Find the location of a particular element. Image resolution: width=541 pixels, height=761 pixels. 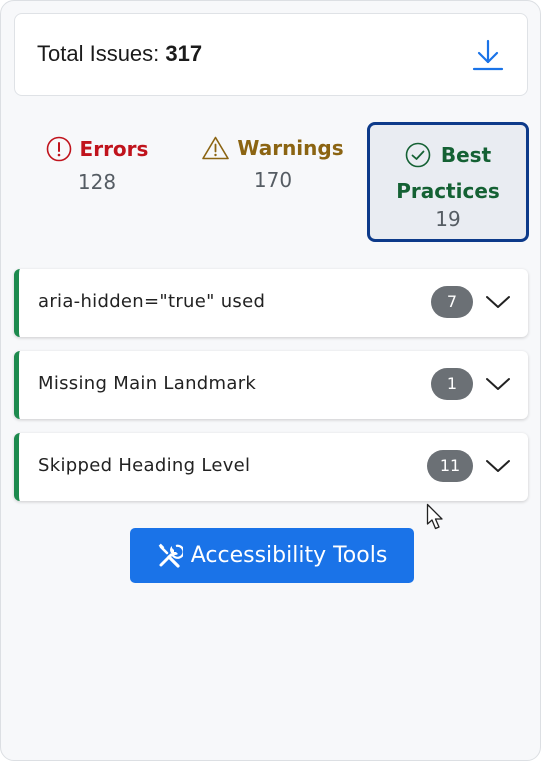

category-best-label-line1: Best is located at coordinates (466, 155).